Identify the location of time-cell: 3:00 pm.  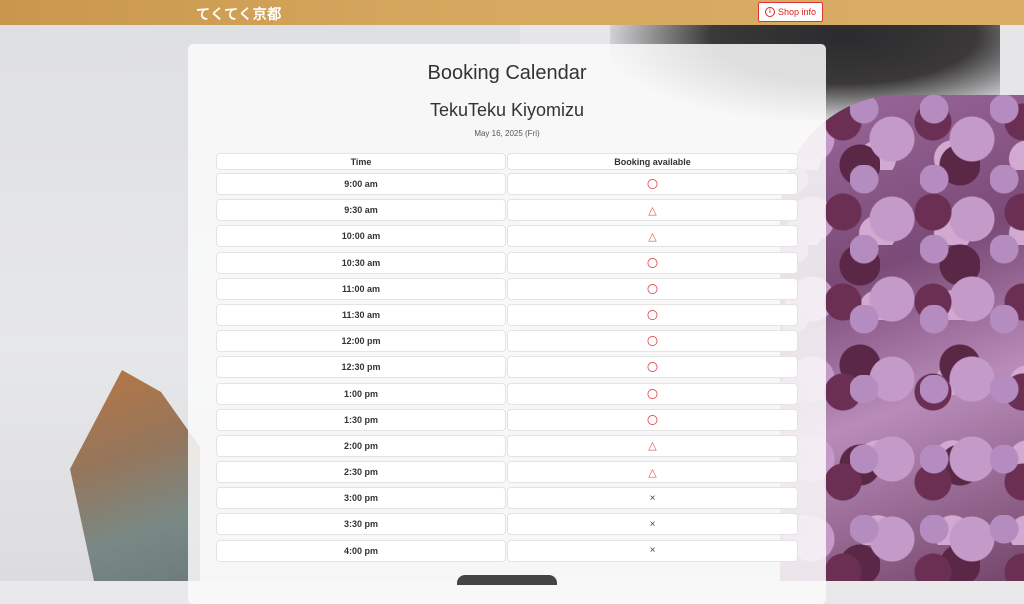
(361, 498).